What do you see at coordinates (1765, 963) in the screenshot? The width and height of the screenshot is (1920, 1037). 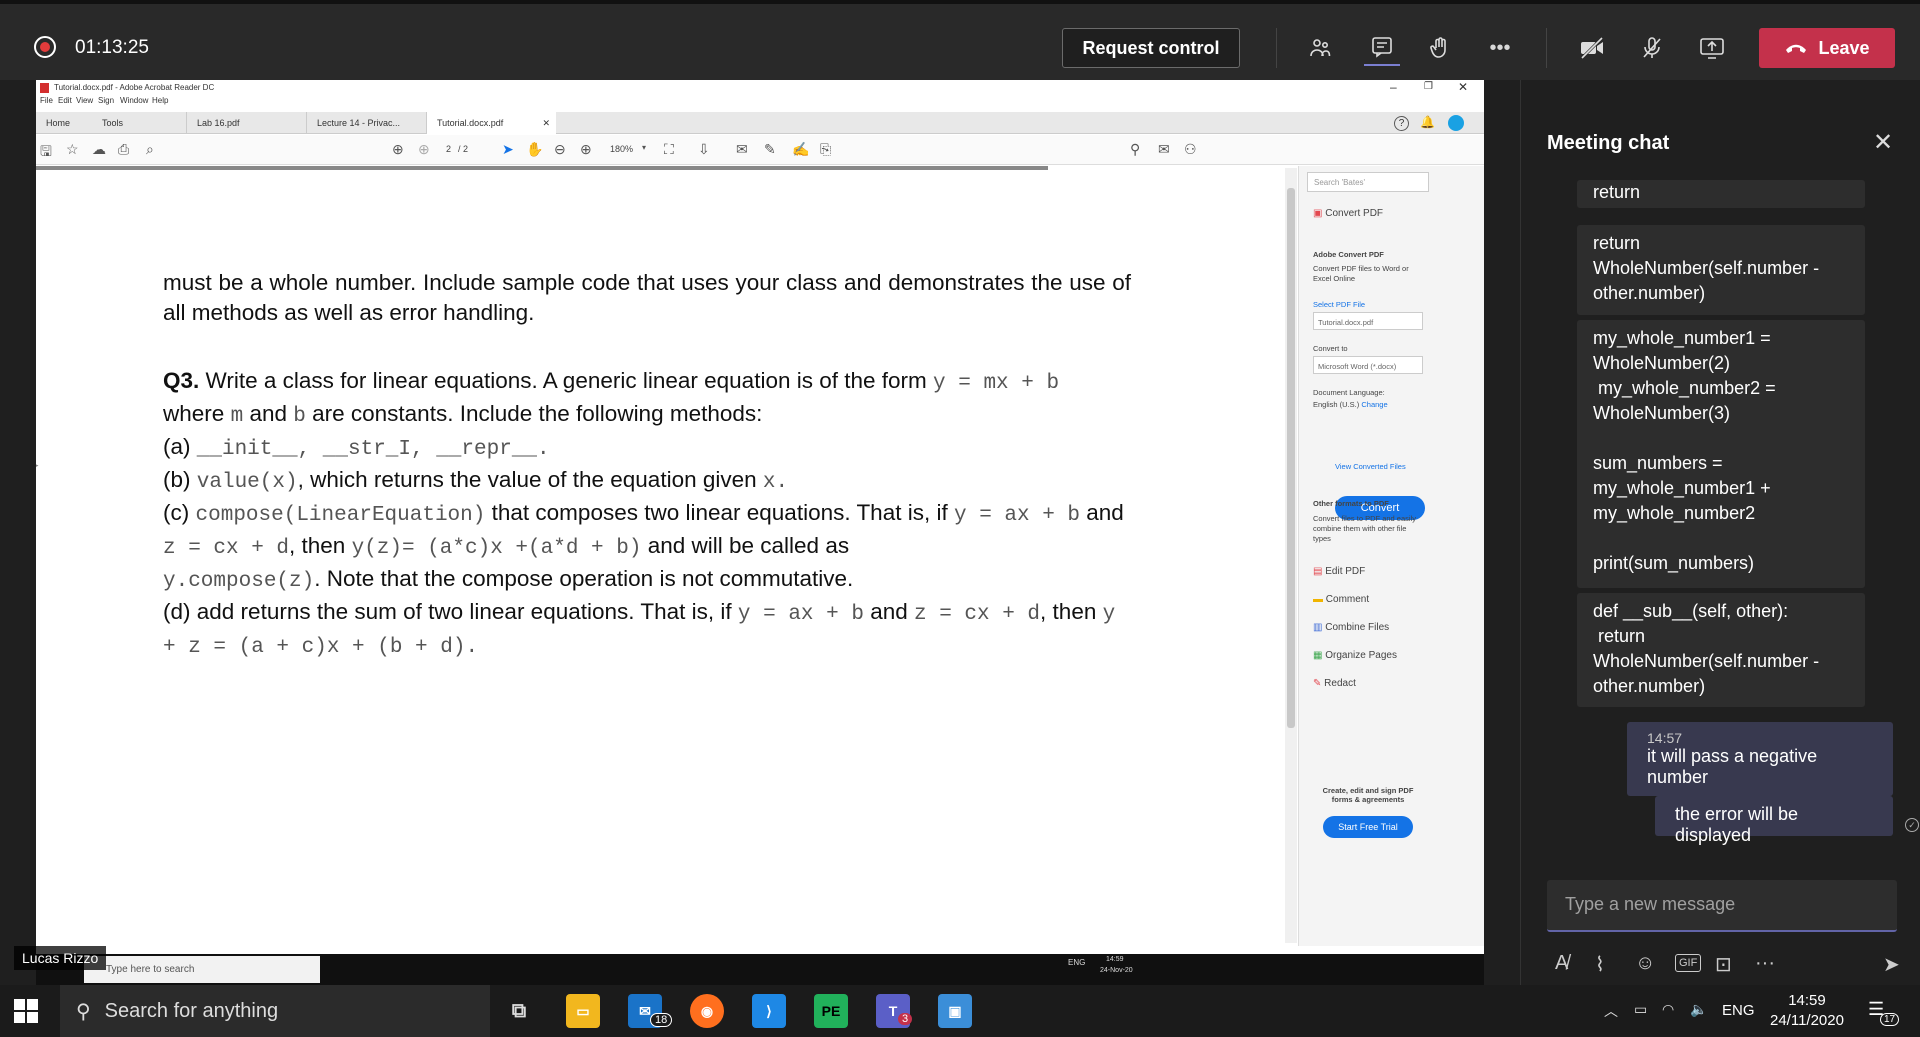 I see `more-options-icon: ···` at bounding box center [1765, 963].